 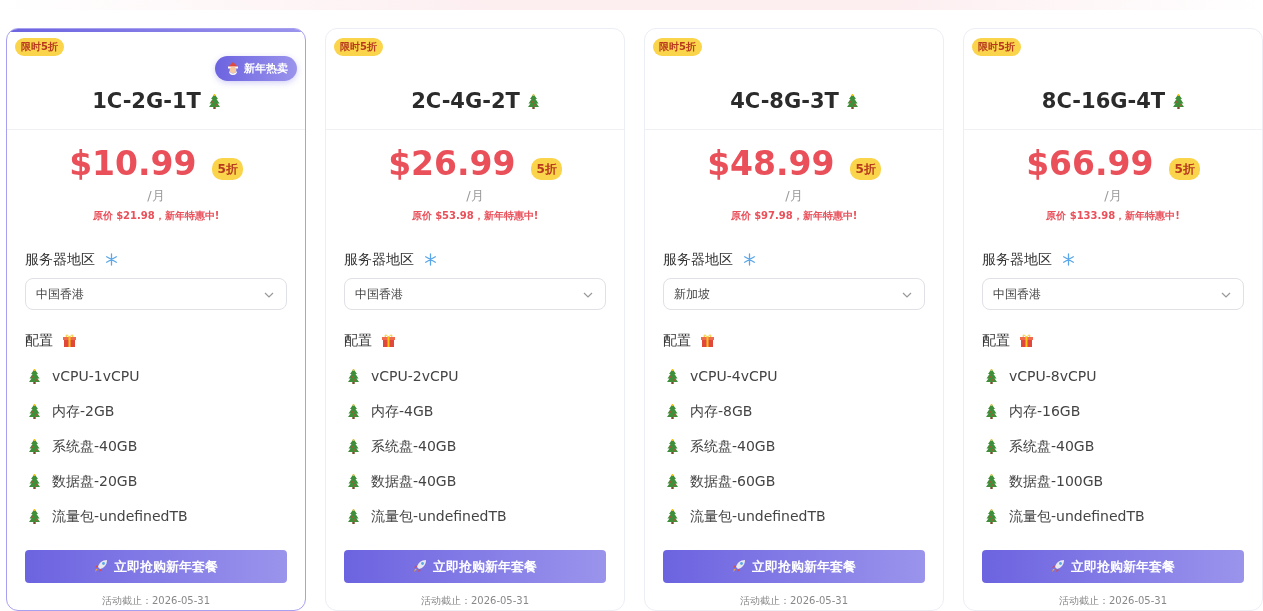 What do you see at coordinates (96, 376) in the screenshot?
I see `spec-item: vCPU-1vCPU` at bounding box center [96, 376].